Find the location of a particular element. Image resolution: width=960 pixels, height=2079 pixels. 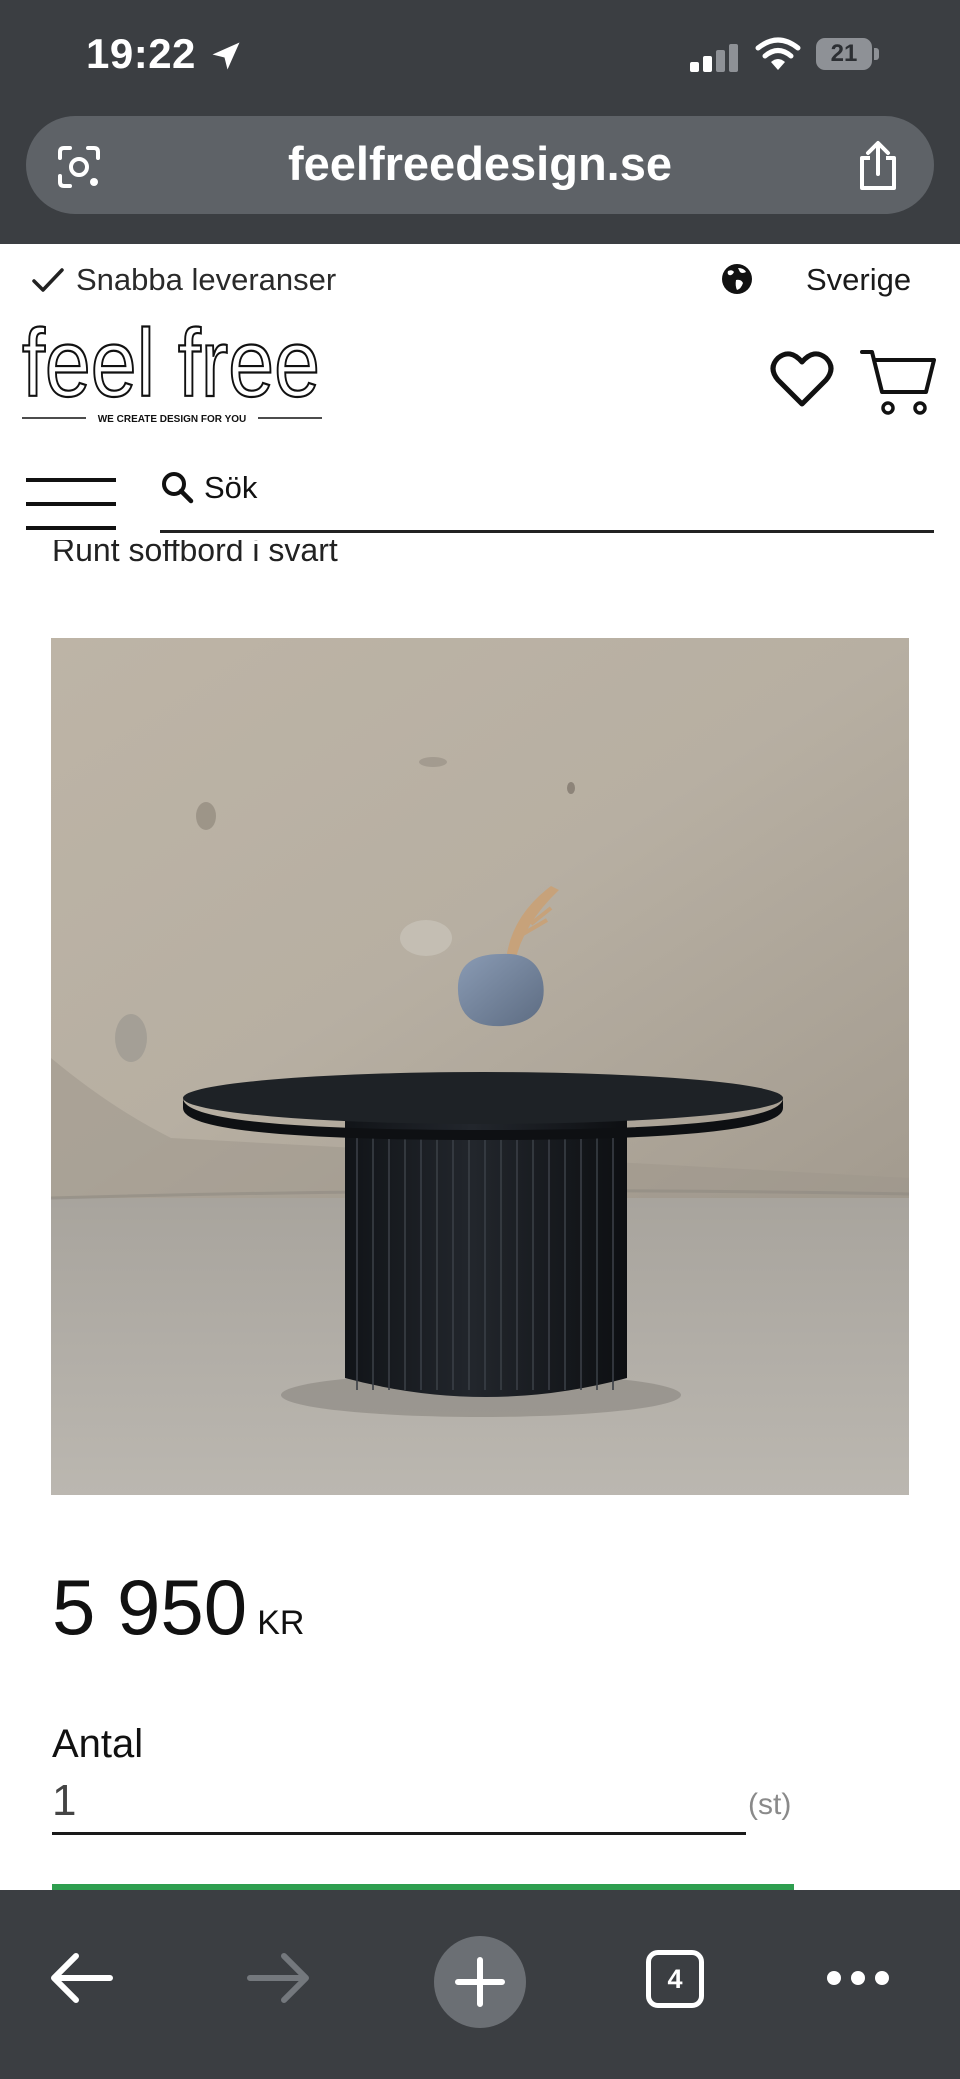

globe-icon is located at coordinates (737, 279).